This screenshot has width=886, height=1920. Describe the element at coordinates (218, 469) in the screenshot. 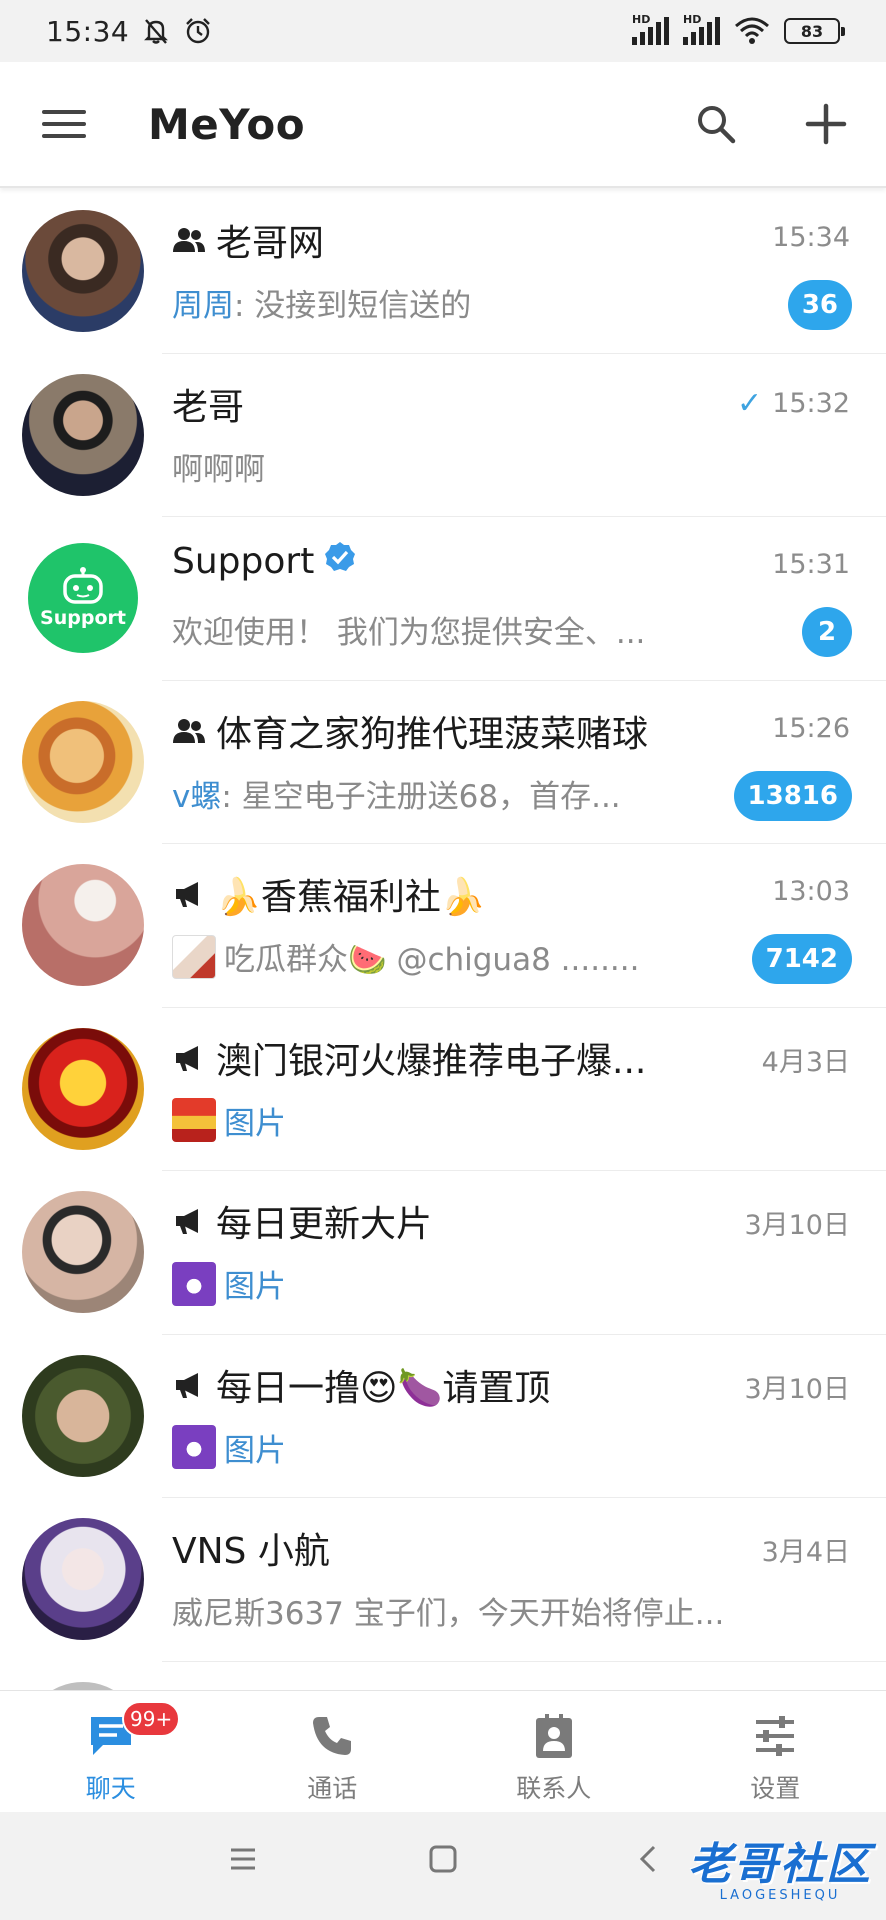

I see `chat-message: 啊啊啊` at that location.